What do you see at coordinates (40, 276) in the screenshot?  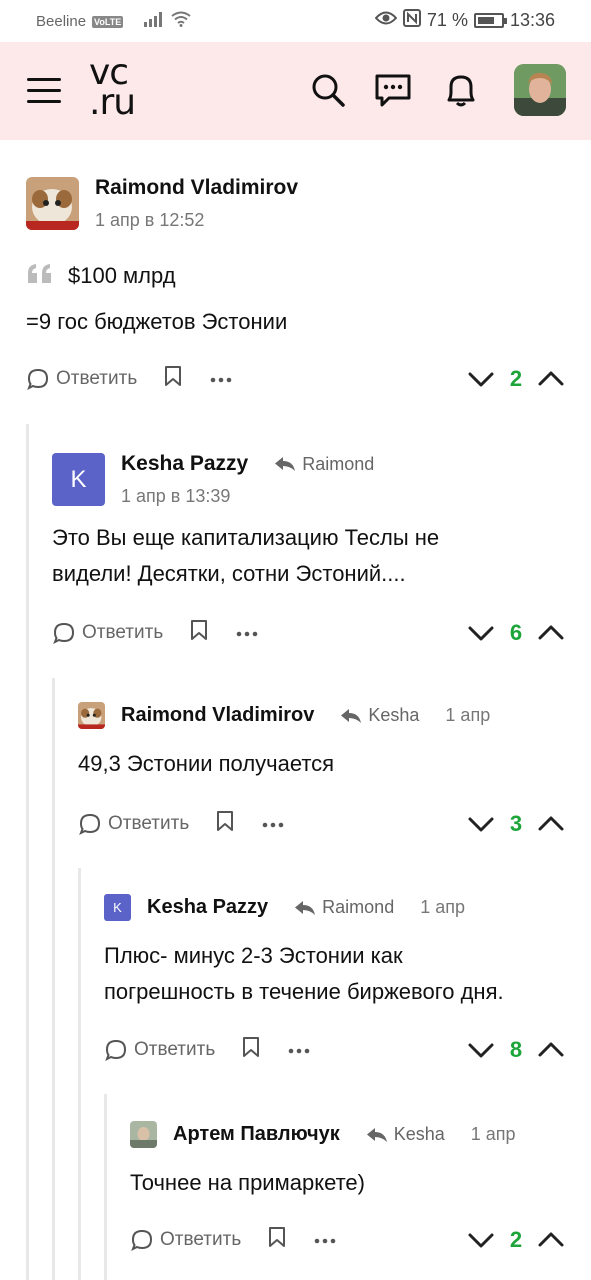 I see `quote-icon` at bounding box center [40, 276].